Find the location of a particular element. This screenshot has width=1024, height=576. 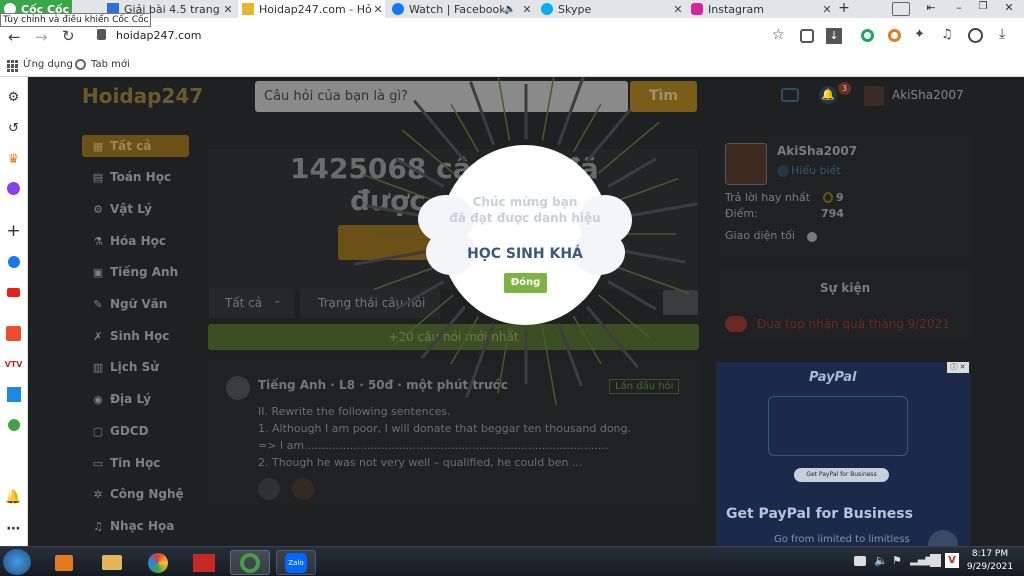

extension-shield-icon is located at coordinates (807, 36).